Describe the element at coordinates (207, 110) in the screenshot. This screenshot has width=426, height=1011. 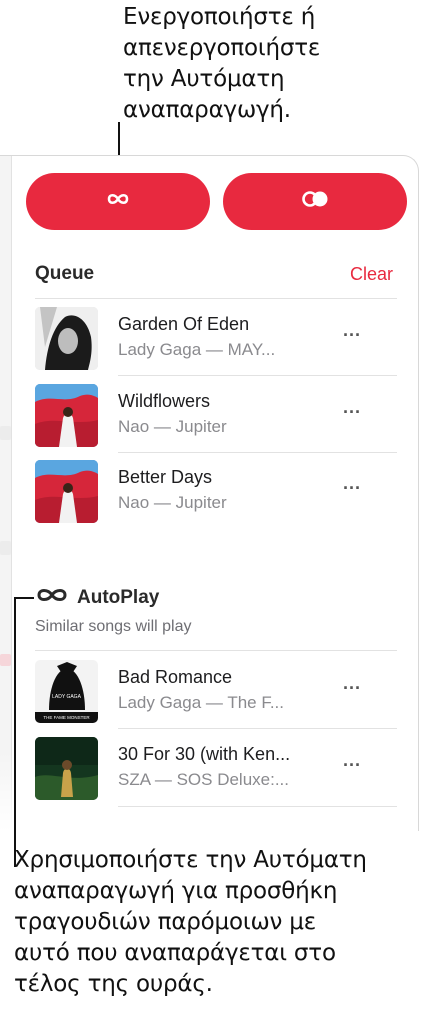
I see `callout-line: αναπαραγωγή.` at that location.